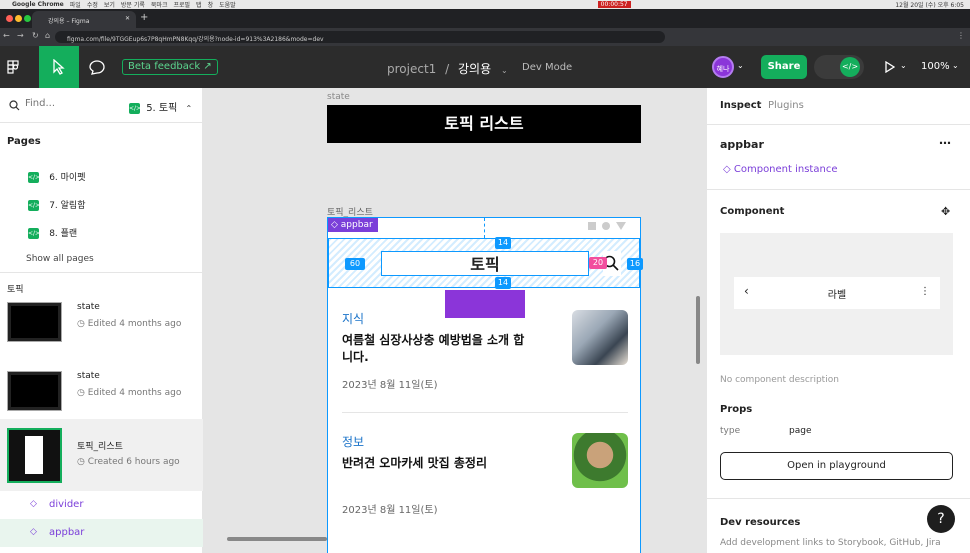  What do you see at coordinates (199, 4) in the screenshot?
I see `menu-tab: 탭` at bounding box center [199, 4].